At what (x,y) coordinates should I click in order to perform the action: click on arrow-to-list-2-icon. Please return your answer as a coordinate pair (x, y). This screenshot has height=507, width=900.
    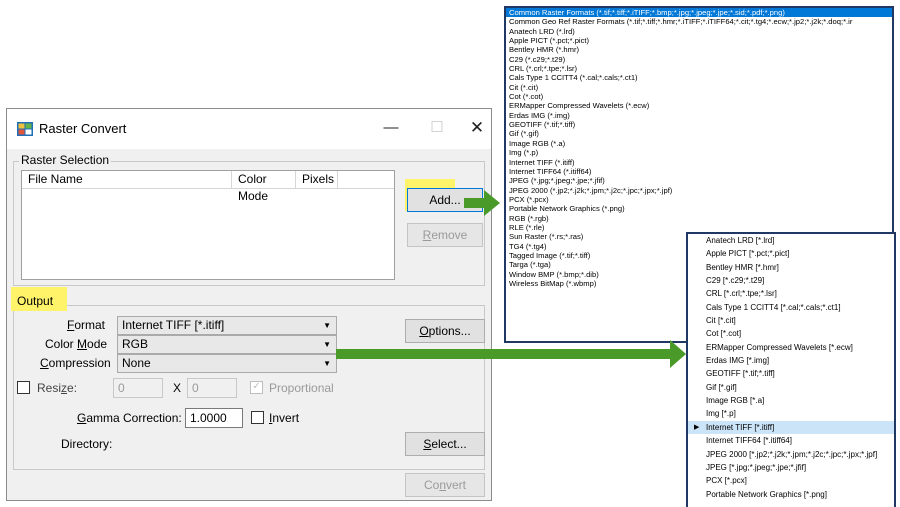
    Looking at the image, I should click on (511, 354).